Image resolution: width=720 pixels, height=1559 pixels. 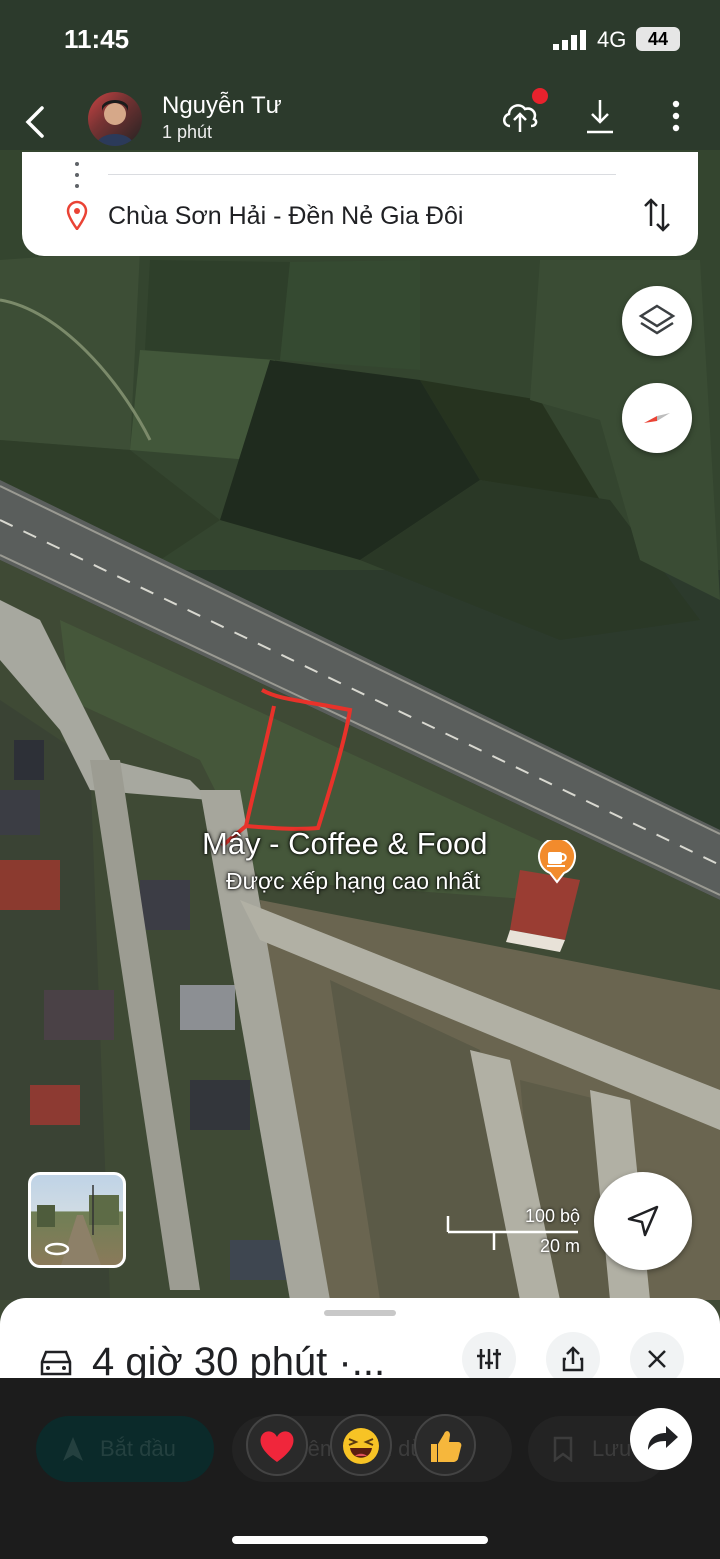 I want to click on place-name-label: Mây - Coffee & Food, so click(x=344, y=844).